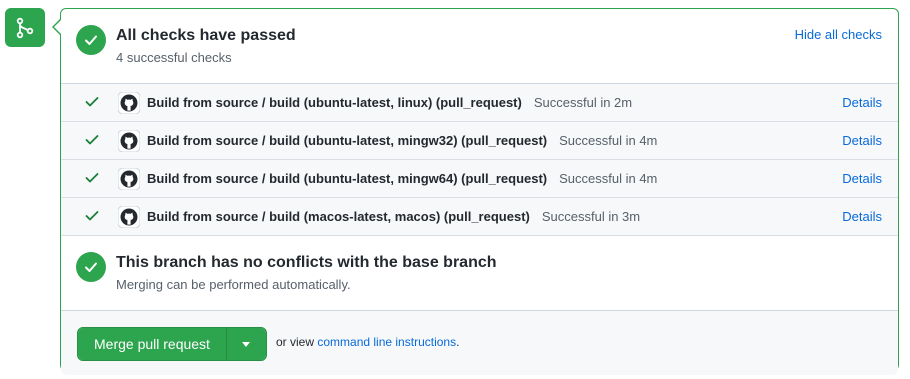 The image size is (910, 379). Describe the element at coordinates (583, 102) in the screenshot. I see `check-status: Successful in 2m` at that location.